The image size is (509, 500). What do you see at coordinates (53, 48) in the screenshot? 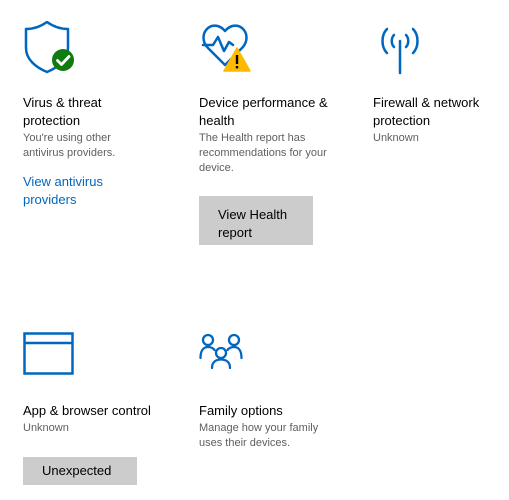
I see `shield-check-icon` at bounding box center [53, 48].